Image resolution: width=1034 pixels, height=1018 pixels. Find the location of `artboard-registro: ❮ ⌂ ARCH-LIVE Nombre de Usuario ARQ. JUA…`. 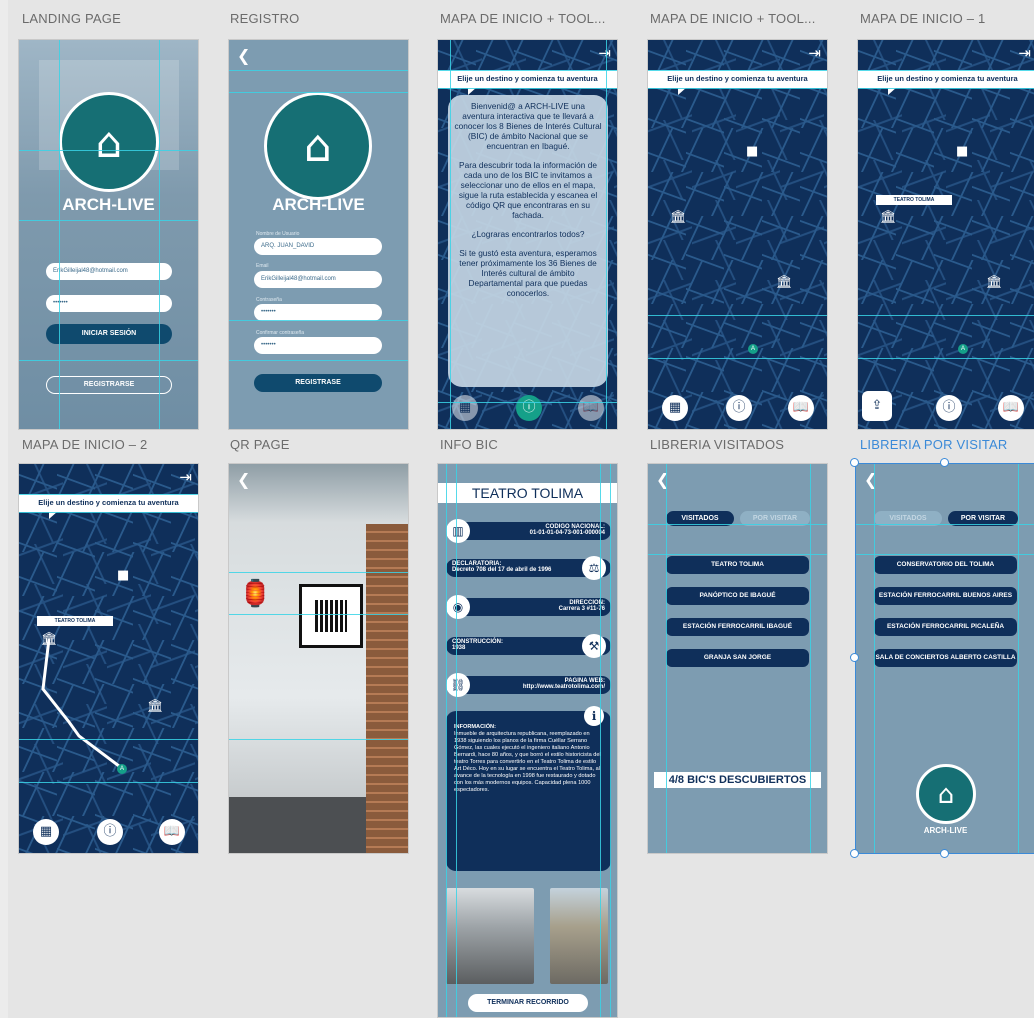

artboard-registro: ❮ ⌂ ARCH-LIVE Nombre de Usuario ARQ. JUA… is located at coordinates (318, 234).